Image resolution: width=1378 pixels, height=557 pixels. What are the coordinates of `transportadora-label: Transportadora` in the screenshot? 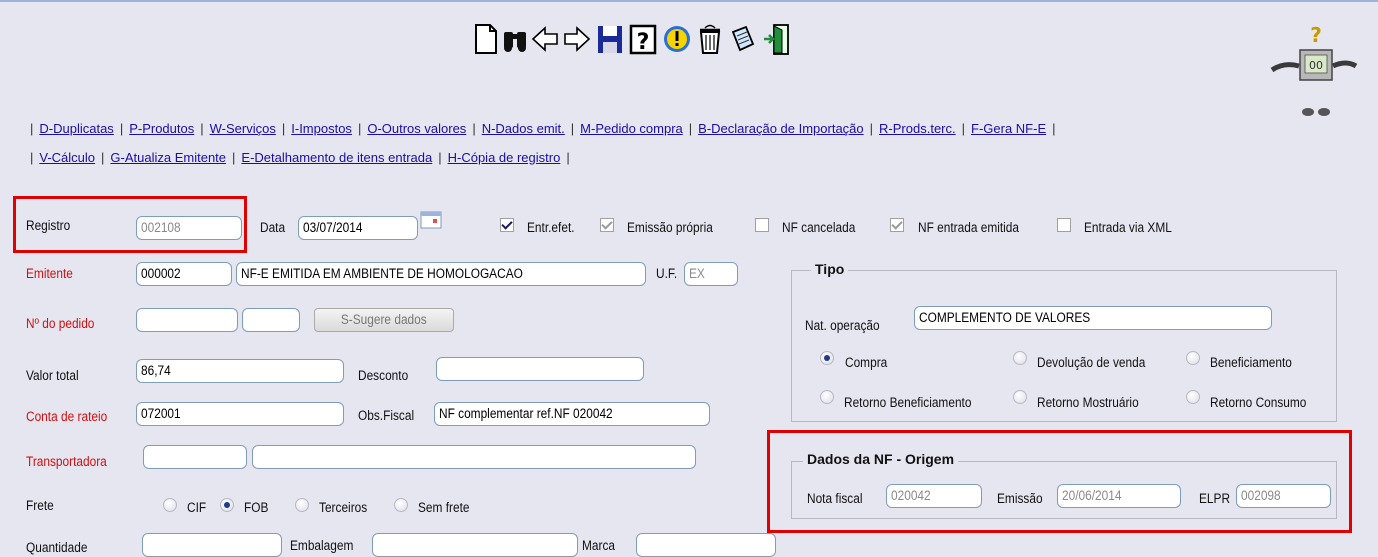 It's located at (66, 461).